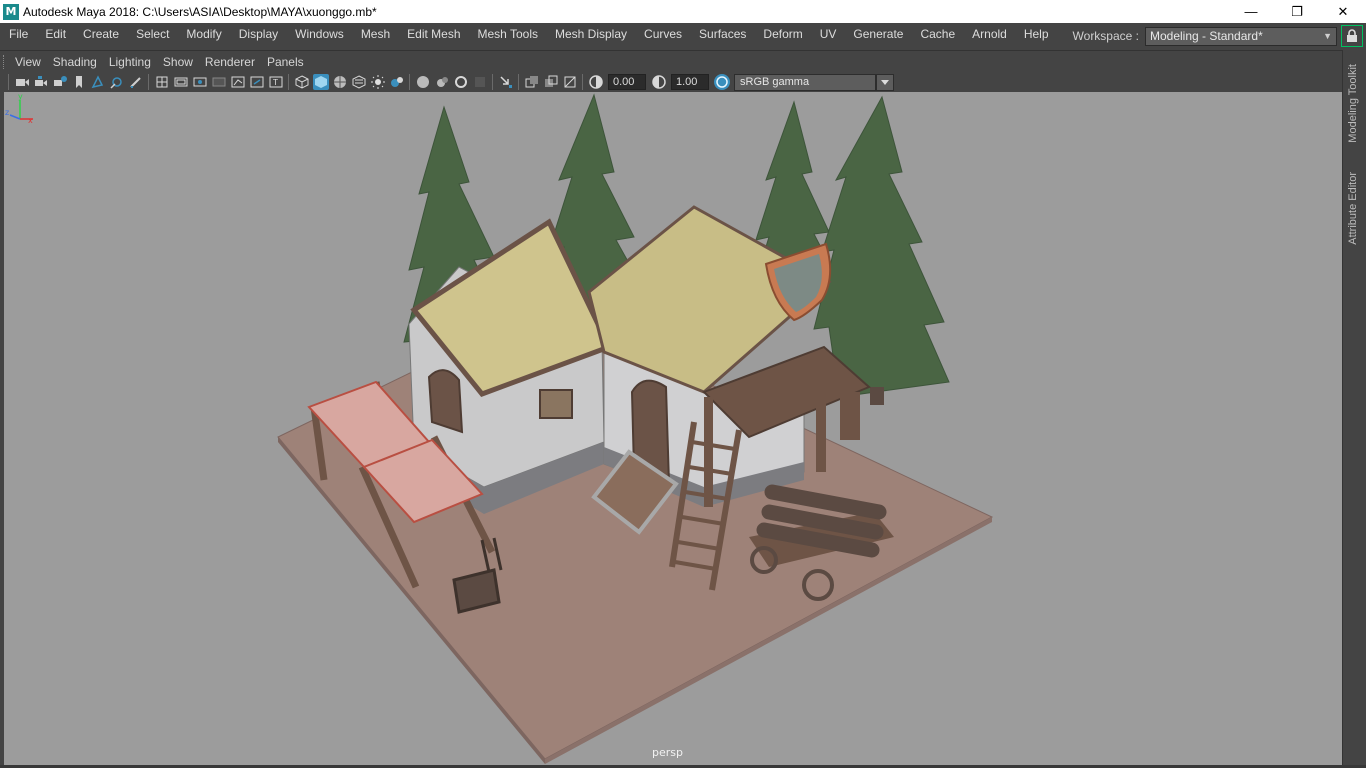 The height and width of the screenshot is (768, 1366). What do you see at coordinates (287, 62) in the screenshot?
I see `panel-menu-panels: Panels` at bounding box center [287, 62].